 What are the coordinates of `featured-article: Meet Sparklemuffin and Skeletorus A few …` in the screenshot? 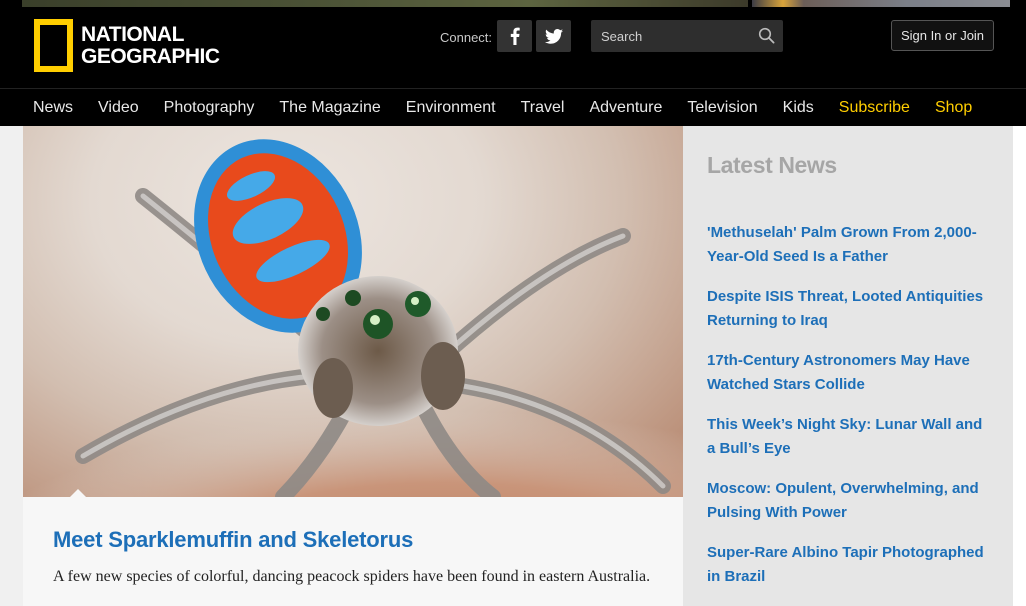 It's located at (353, 551).